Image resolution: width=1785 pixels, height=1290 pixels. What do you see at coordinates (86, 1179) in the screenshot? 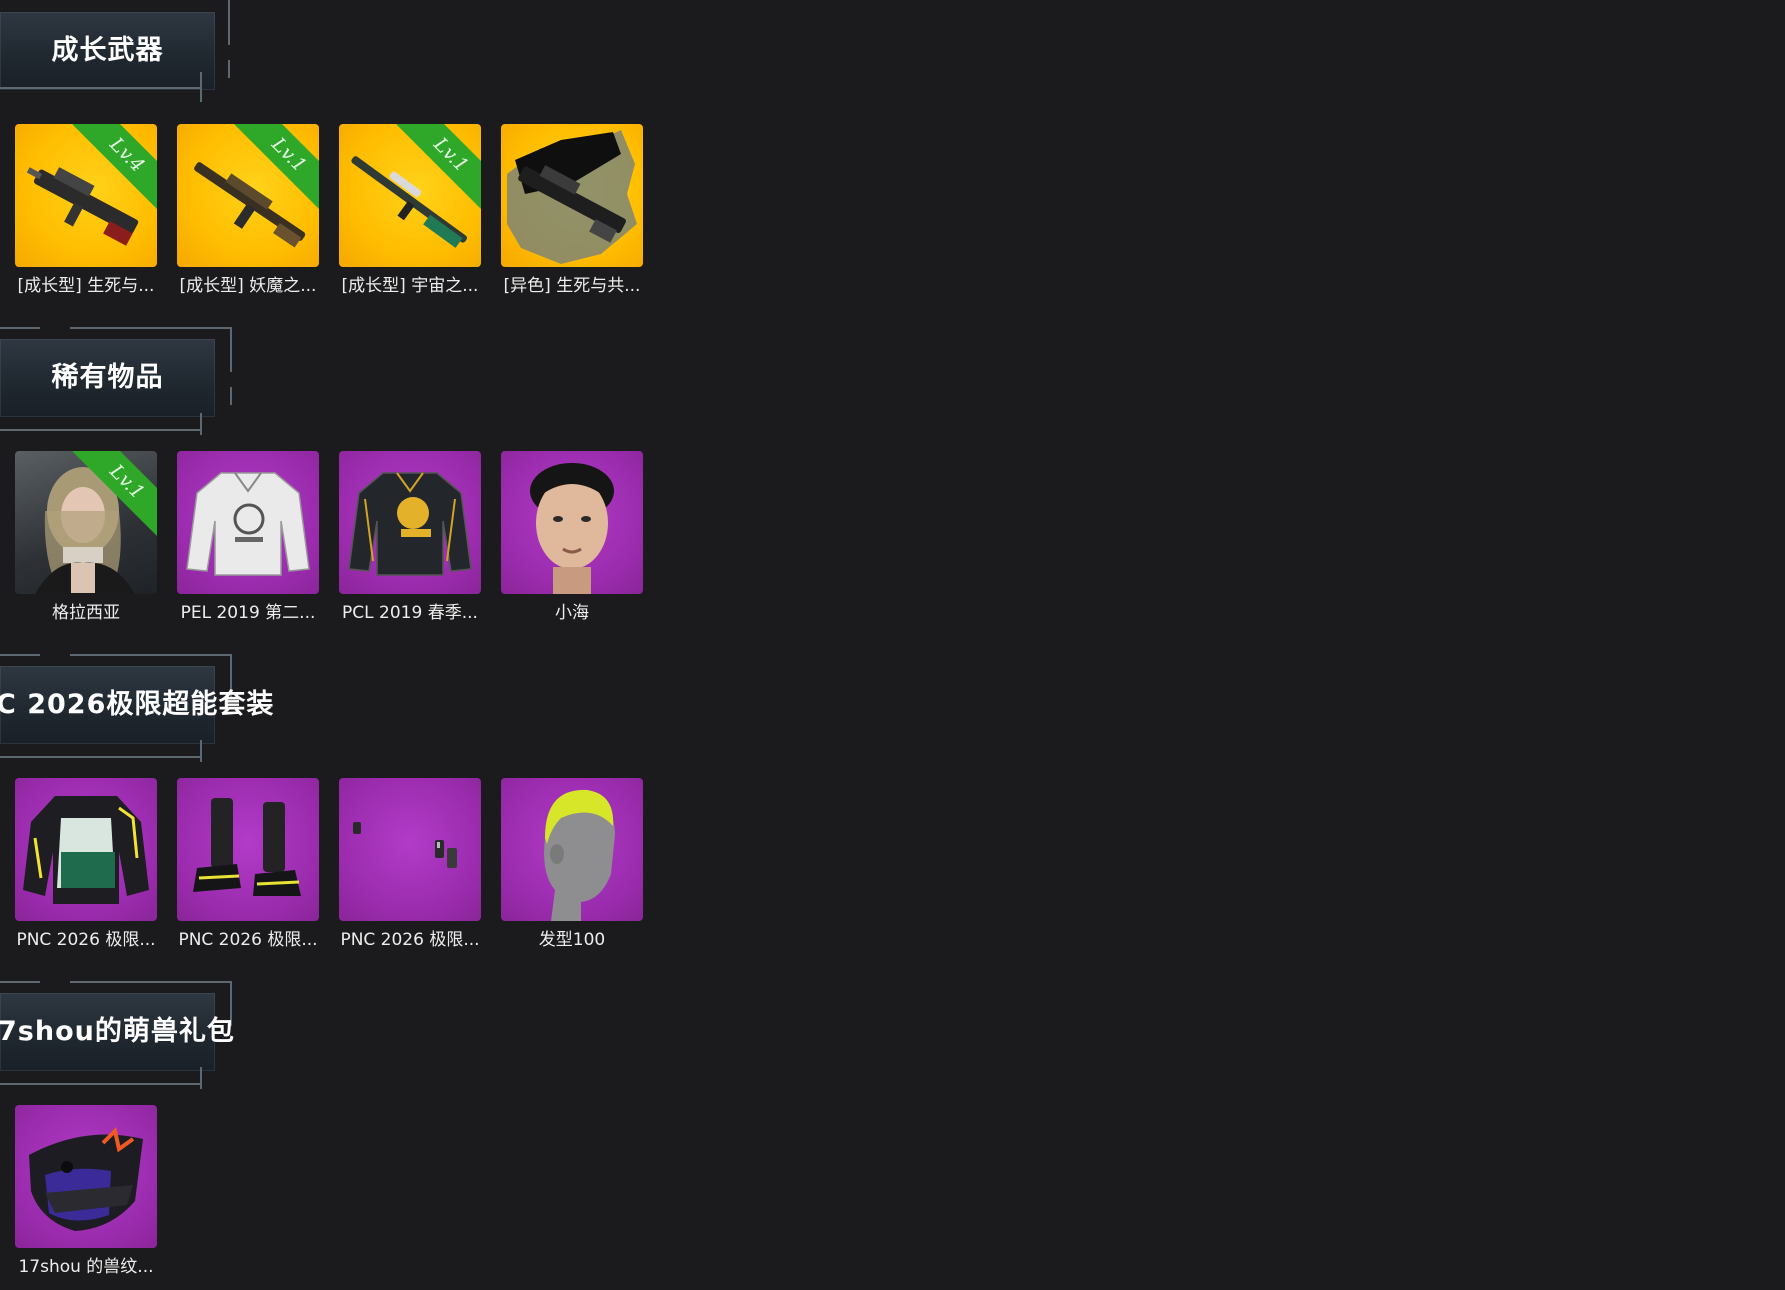
I see `beast-mask-icon` at bounding box center [86, 1179].